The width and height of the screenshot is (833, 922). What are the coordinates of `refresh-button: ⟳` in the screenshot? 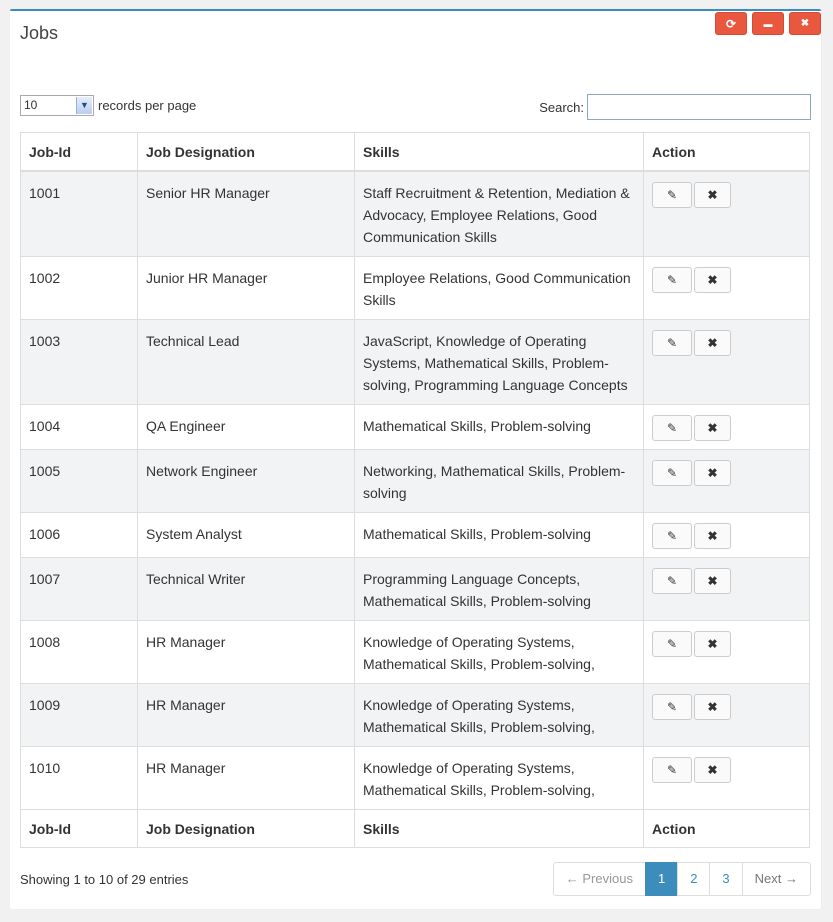 It's located at (731, 23).